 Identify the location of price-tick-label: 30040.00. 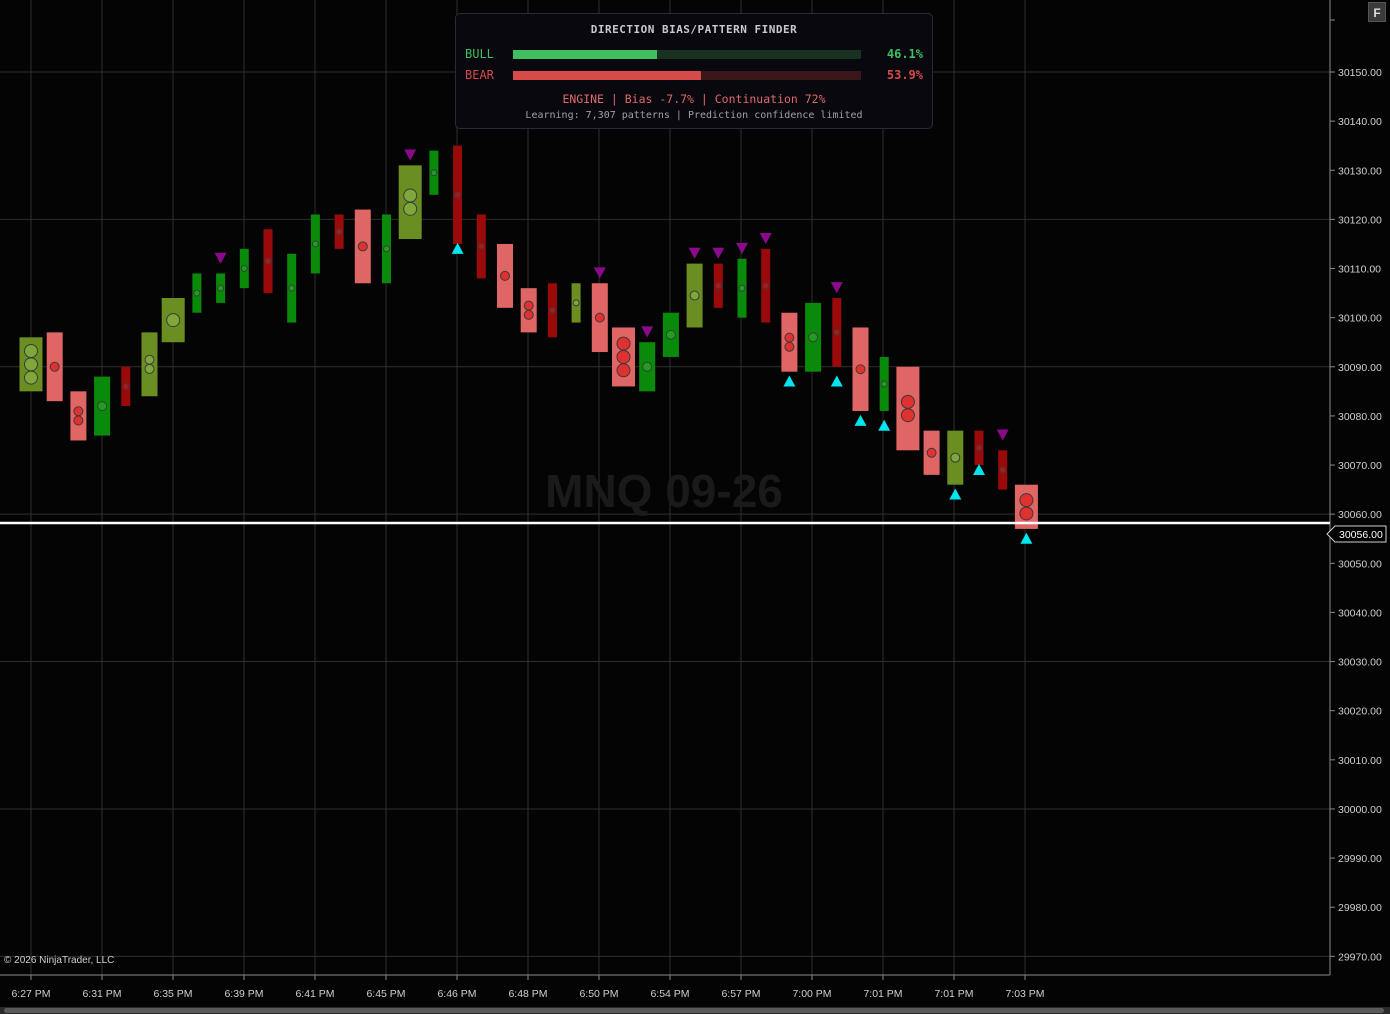
(1360, 613).